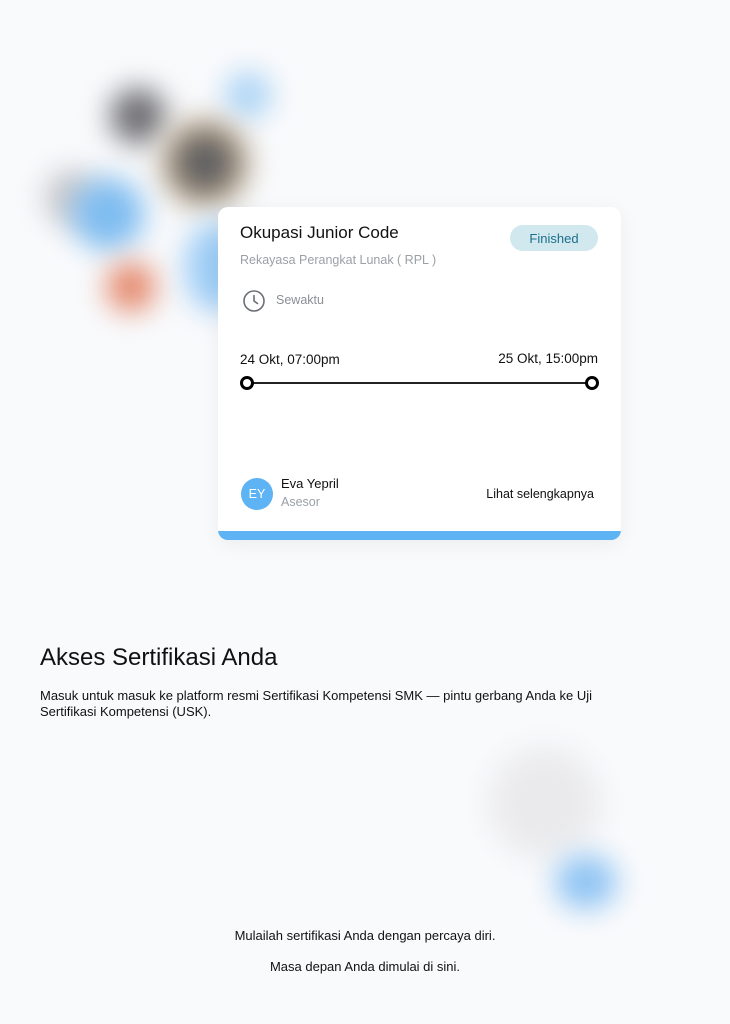 The width and height of the screenshot is (730, 1024). What do you see at coordinates (554, 238) in the screenshot?
I see `status-badge: Finished` at bounding box center [554, 238].